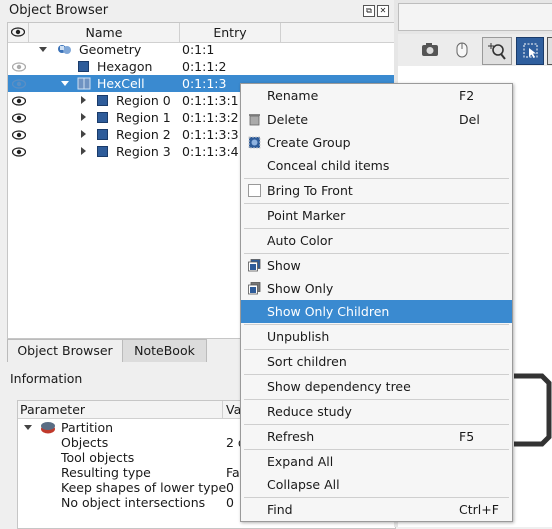  I want to click on menu-item-rename: Rename F2, so click(376, 95).